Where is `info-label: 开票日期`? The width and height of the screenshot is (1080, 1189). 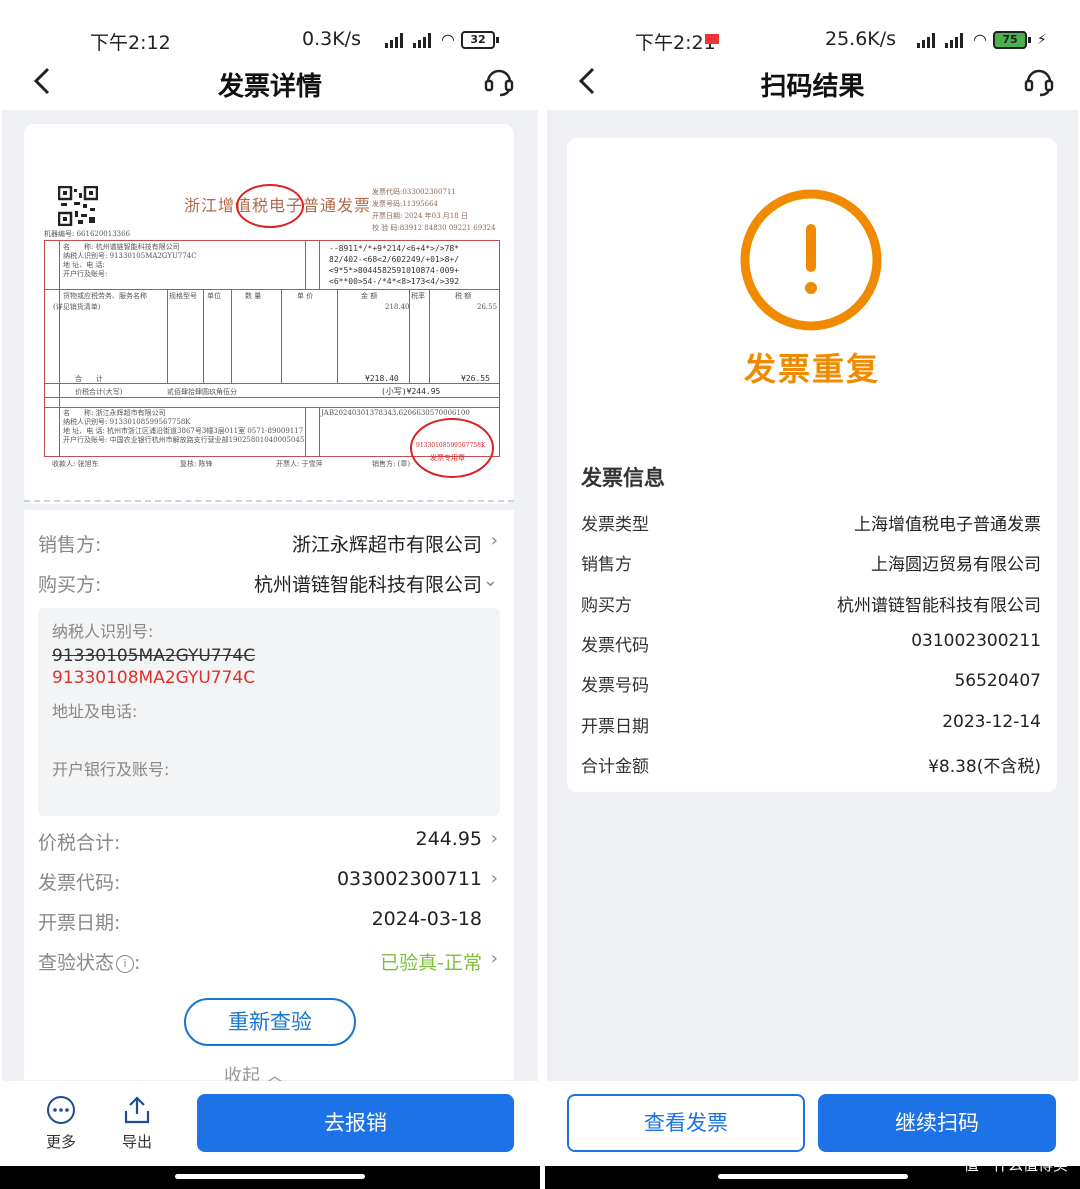
info-label: 开票日期 is located at coordinates (615, 726).